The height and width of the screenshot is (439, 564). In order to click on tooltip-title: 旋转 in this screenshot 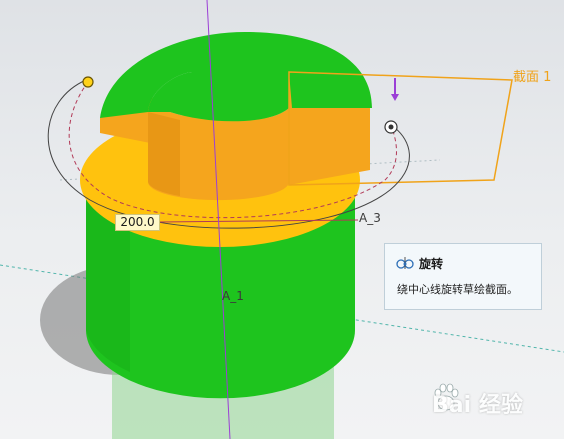, I will do `click(431, 264)`.